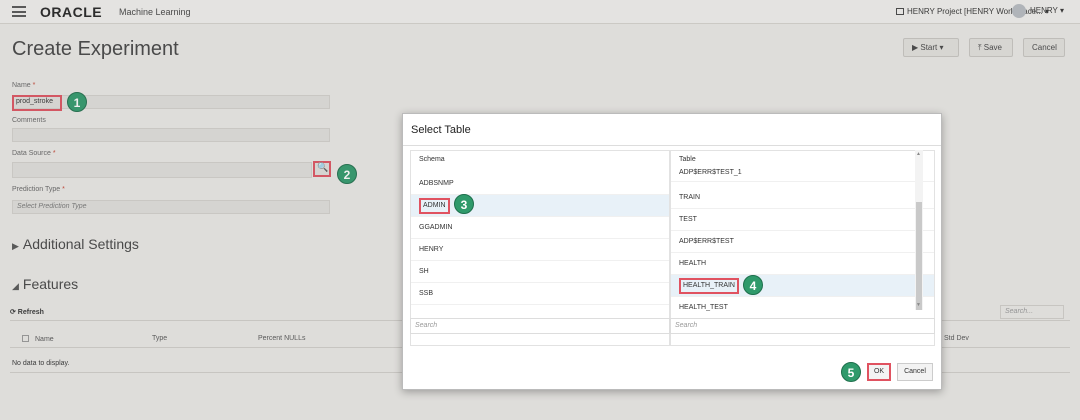  What do you see at coordinates (540, 272) in the screenshot?
I see `schema-item: SH` at bounding box center [540, 272].